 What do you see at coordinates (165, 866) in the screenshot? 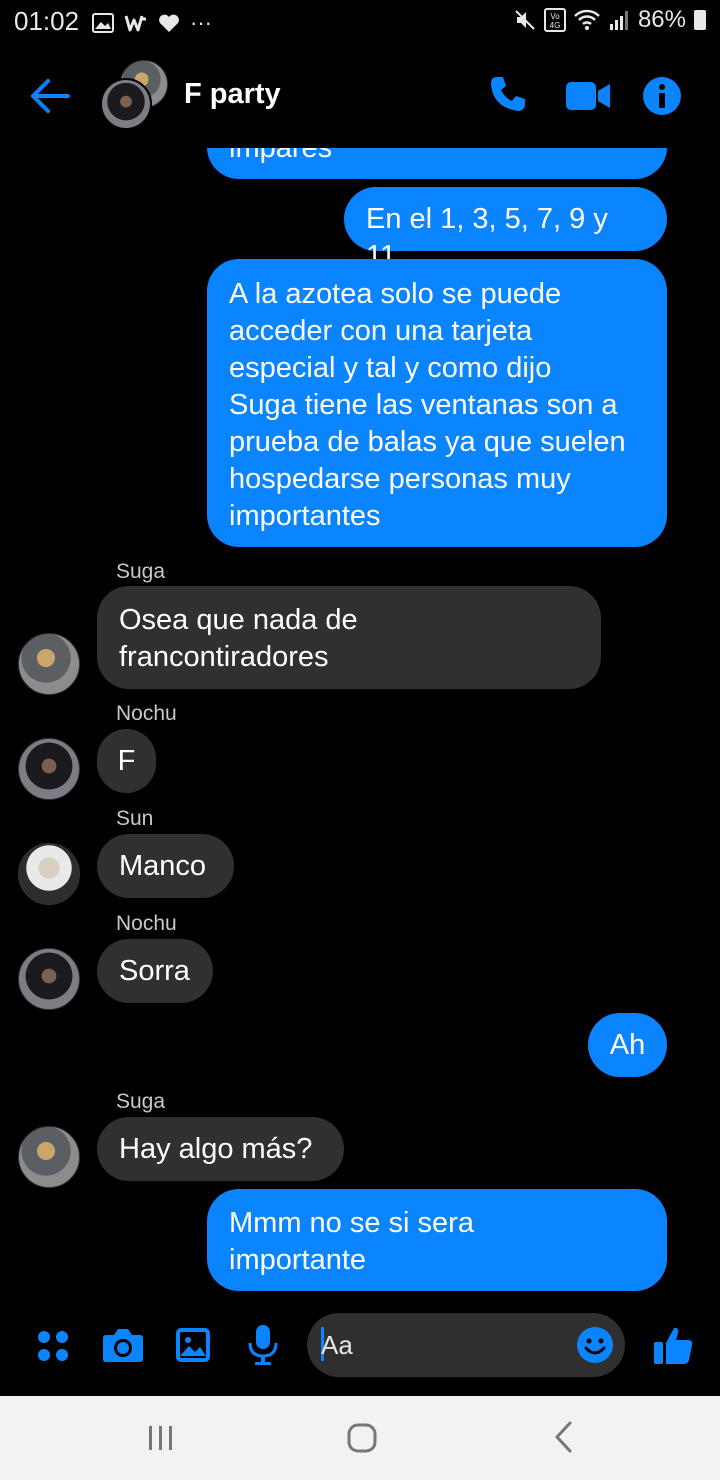
I see `message-bubble: Manco` at bounding box center [165, 866].